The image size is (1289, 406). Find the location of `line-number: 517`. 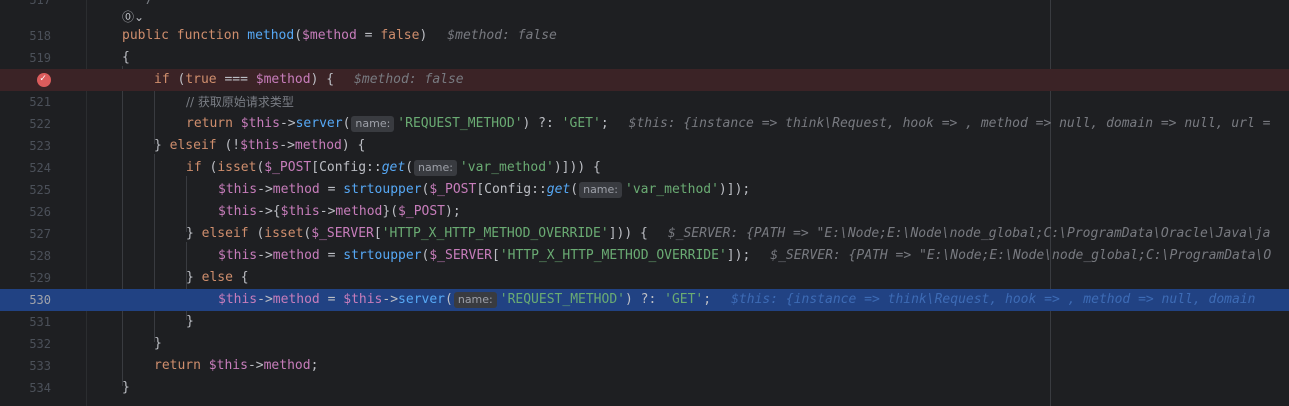

line-number: 517 is located at coordinates (40, 3).